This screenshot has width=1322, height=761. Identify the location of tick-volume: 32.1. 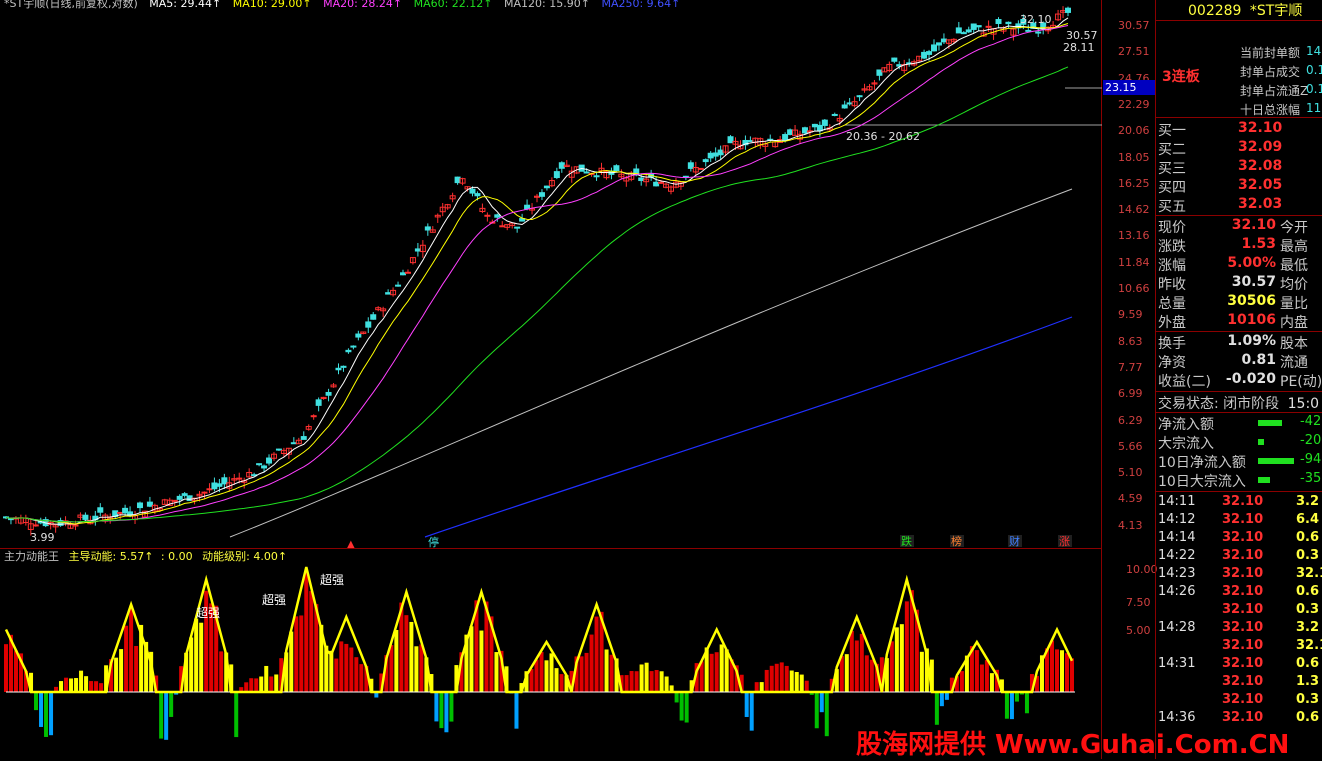
(1309, 645).